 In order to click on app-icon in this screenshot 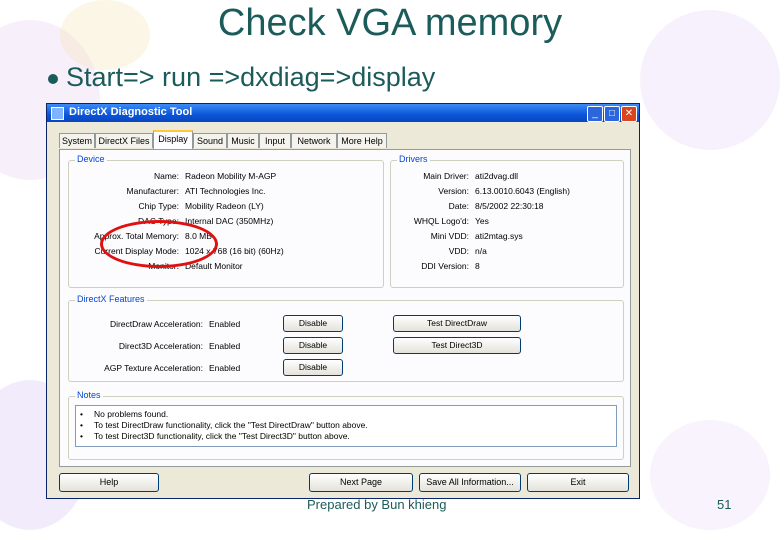, I will do `click(57, 113)`.